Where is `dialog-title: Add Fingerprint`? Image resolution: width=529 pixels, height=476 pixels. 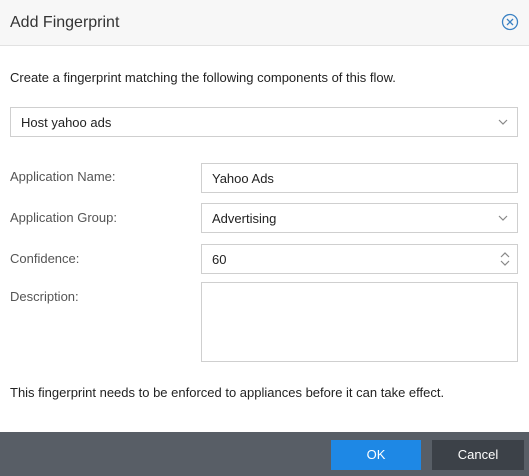 dialog-title: Add Fingerprint is located at coordinates (65, 22).